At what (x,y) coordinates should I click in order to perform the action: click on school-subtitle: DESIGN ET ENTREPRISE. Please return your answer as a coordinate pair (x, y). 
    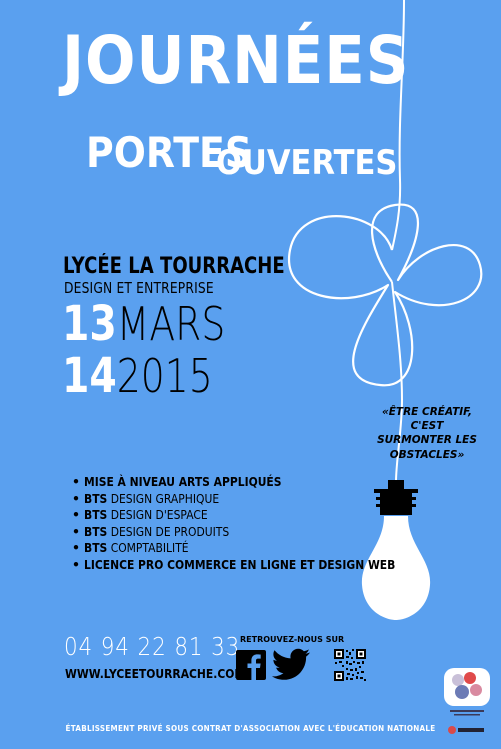
    Looking at the image, I should click on (139, 288).